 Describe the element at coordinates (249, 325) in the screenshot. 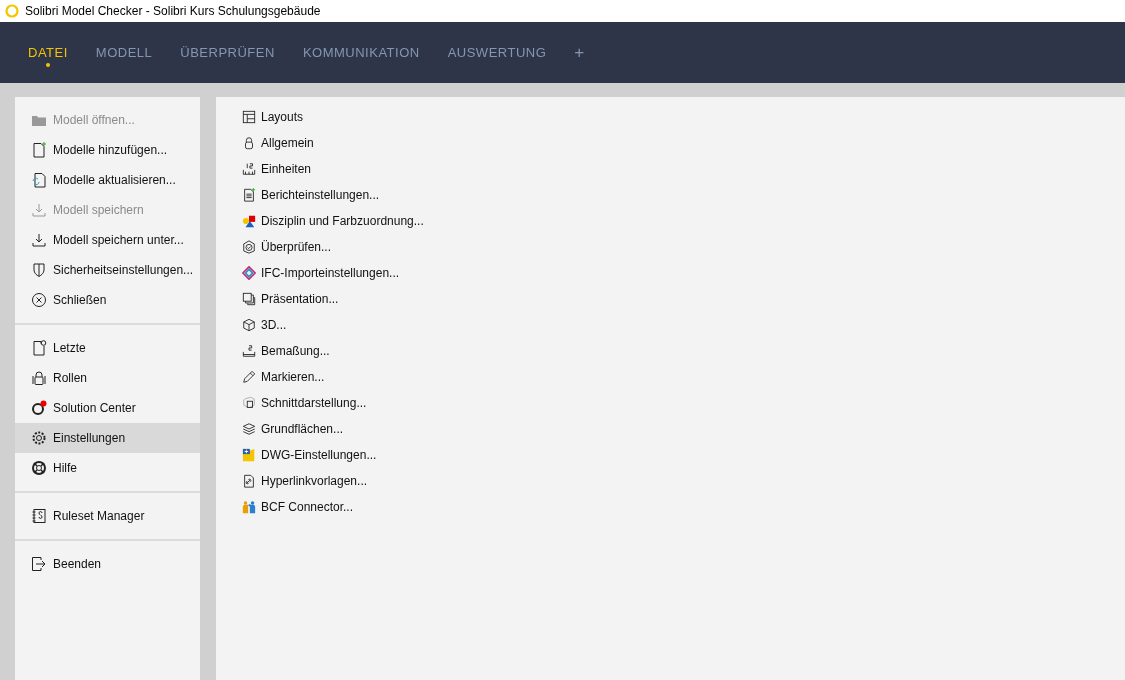

I see `cube-icon` at that location.